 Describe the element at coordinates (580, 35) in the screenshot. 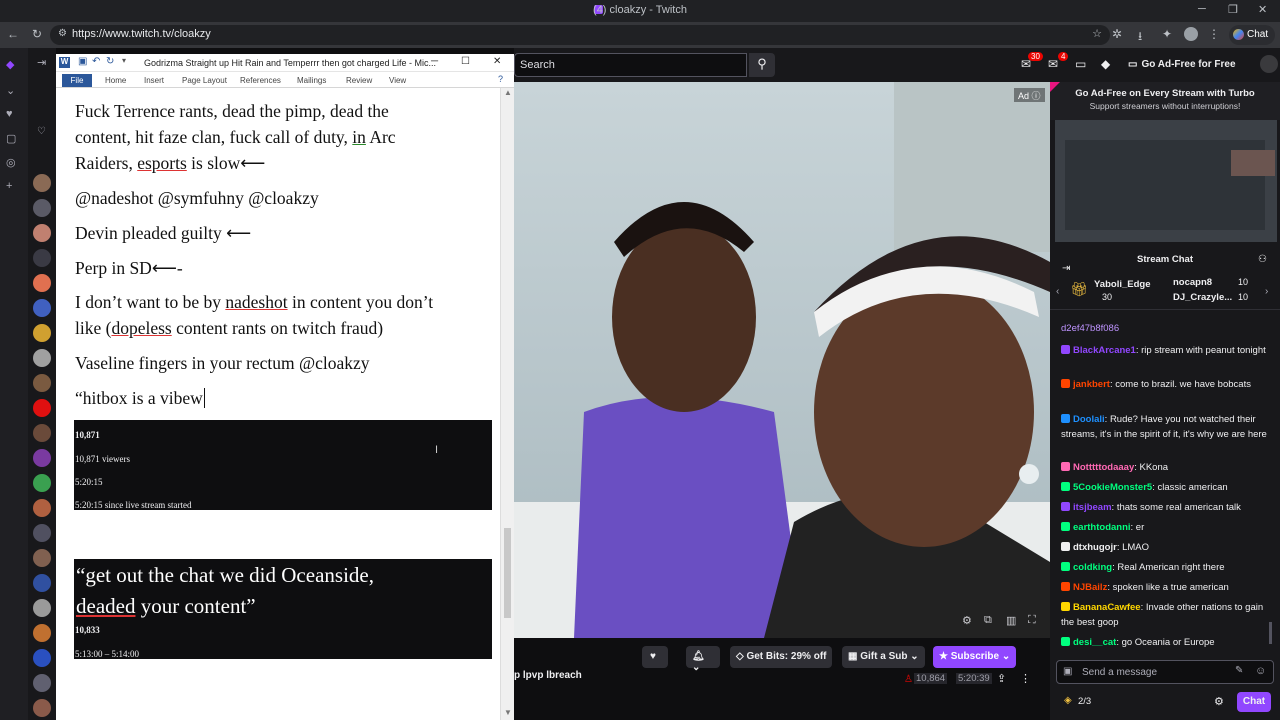

I see `url-input: ⚙ https://www.twitch.tv/cloakzy ☆` at that location.